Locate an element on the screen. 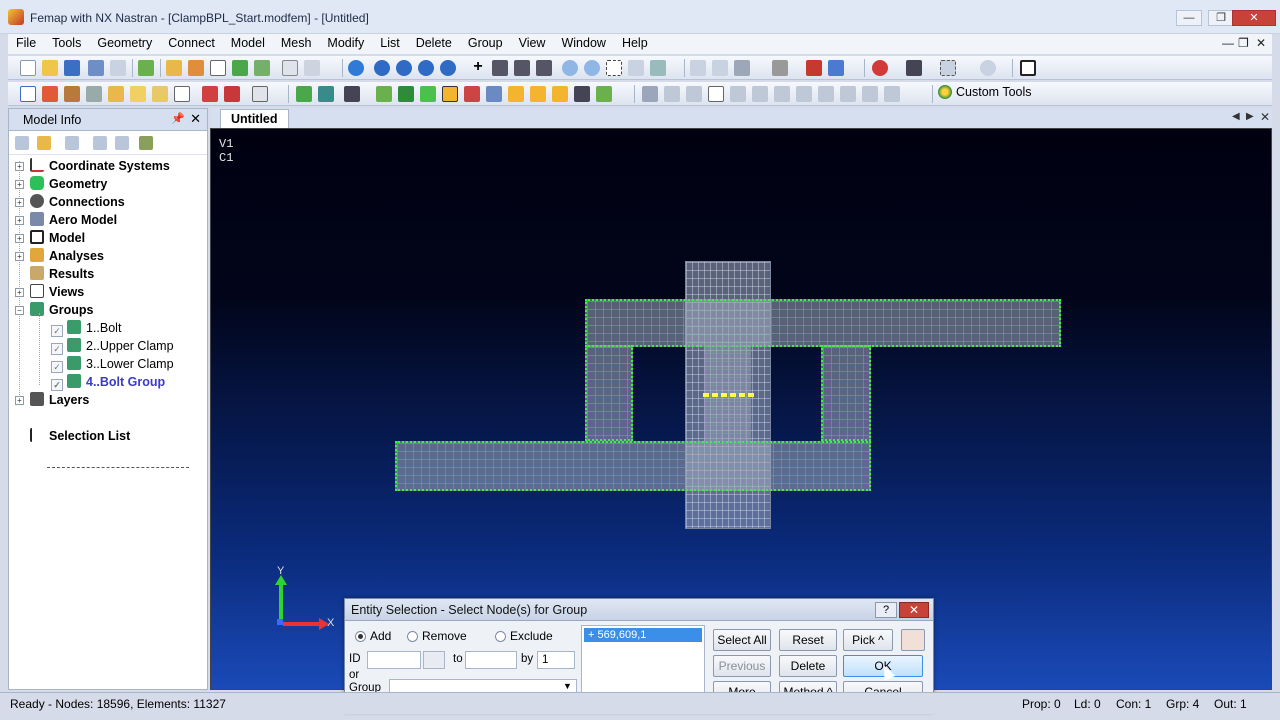 This screenshot has width=1280, height=720. property-icon is located at coordinates (160, 94).